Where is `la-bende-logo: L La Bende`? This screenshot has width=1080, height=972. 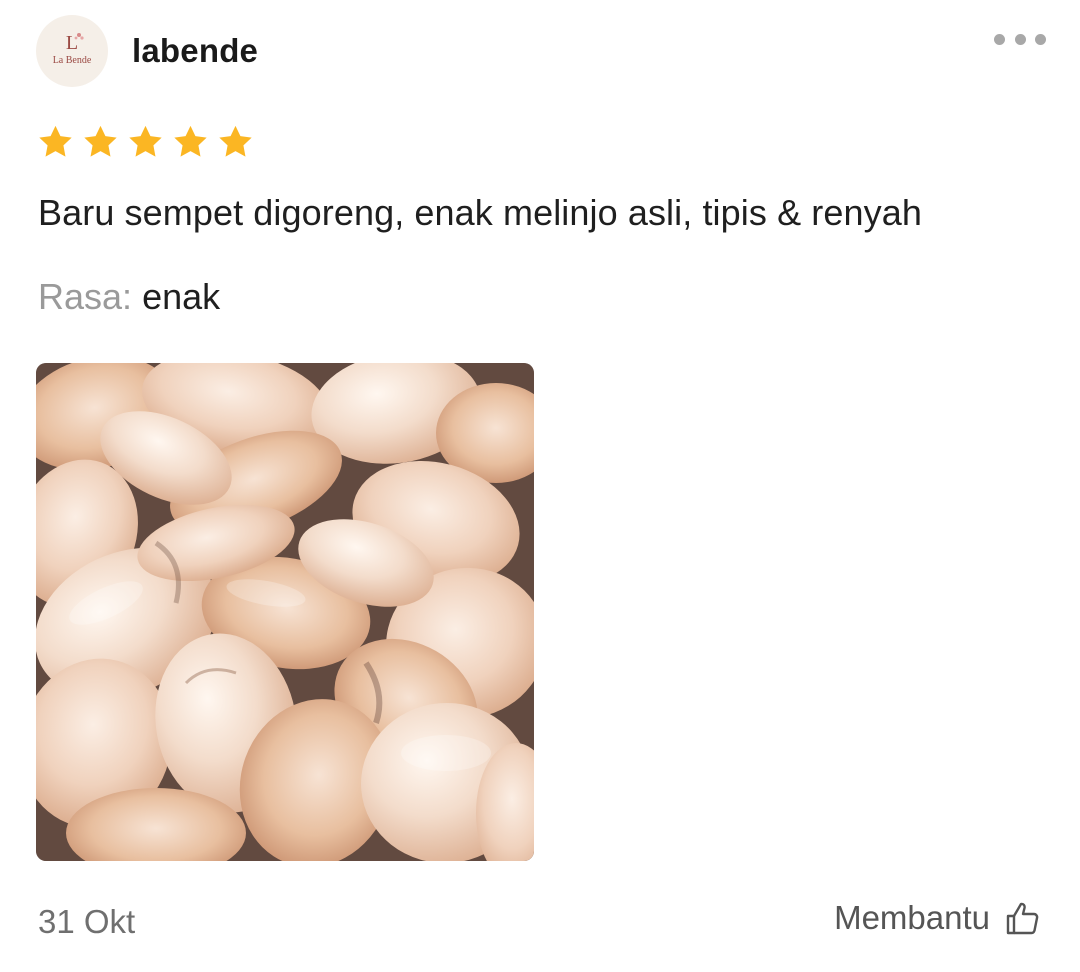 la-bende-logo: L La Bende is located at coordinates (72, 49).